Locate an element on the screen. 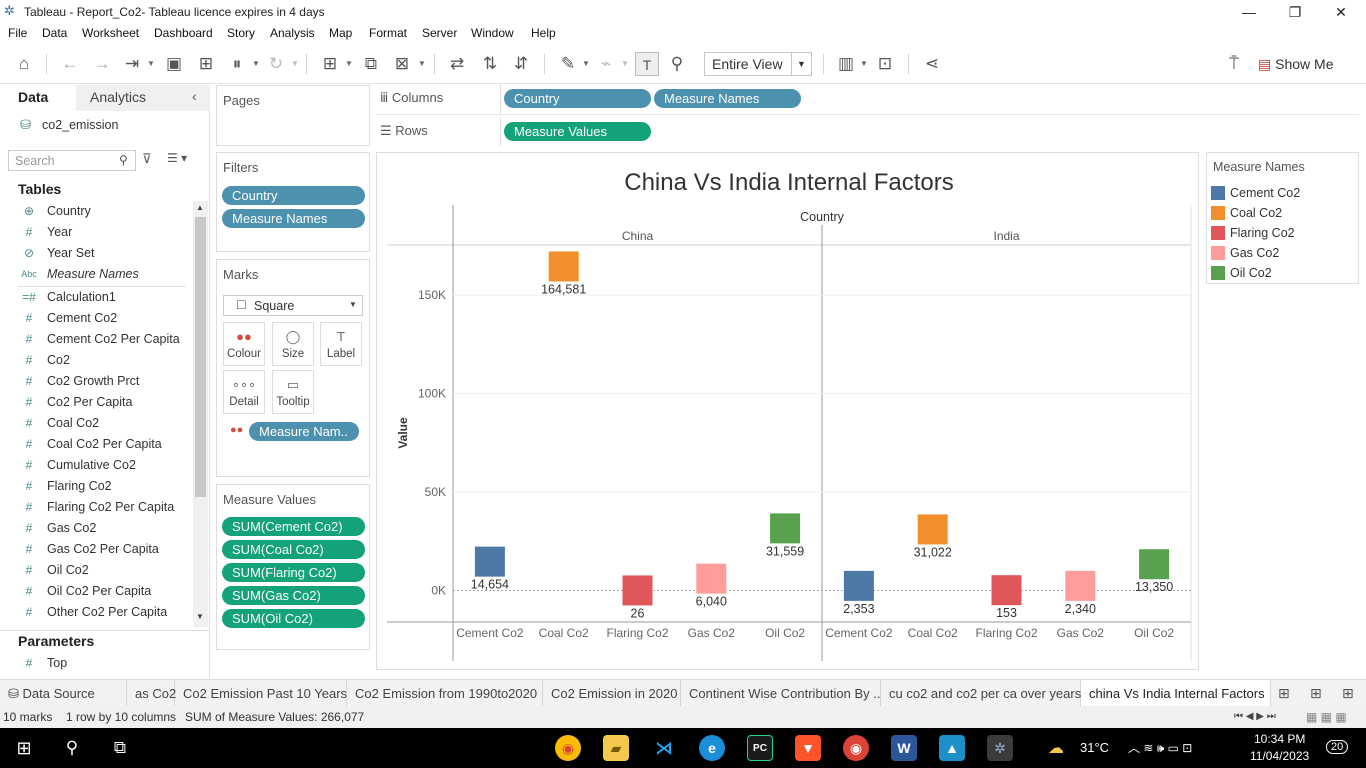 The image size is (1366, 768). sheet-tab: cu co2 and co2 per ca over years is located at coordinates (981, 693).